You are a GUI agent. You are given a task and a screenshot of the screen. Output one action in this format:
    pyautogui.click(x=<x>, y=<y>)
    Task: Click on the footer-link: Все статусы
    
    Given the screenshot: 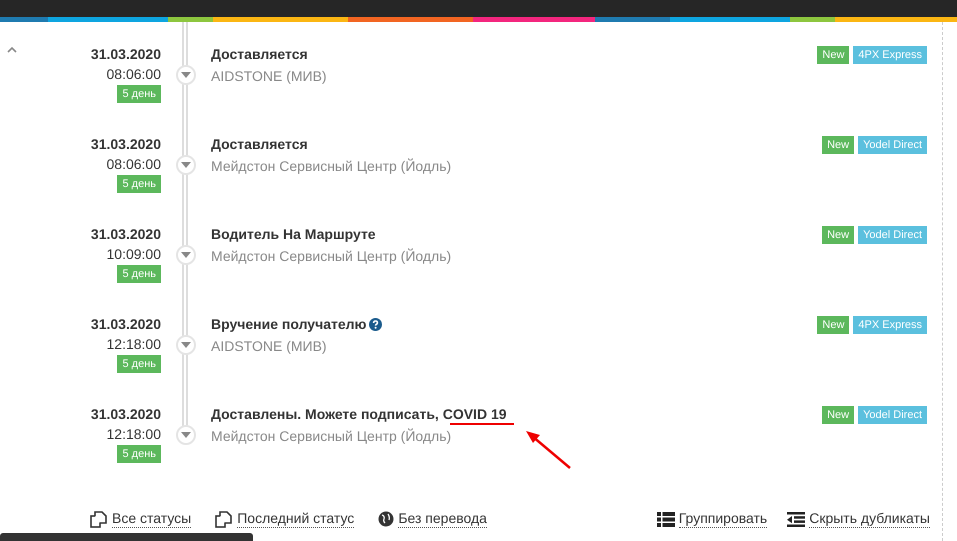 What is the action you would take?
    pyautogui.click(x=152, y=519)
    